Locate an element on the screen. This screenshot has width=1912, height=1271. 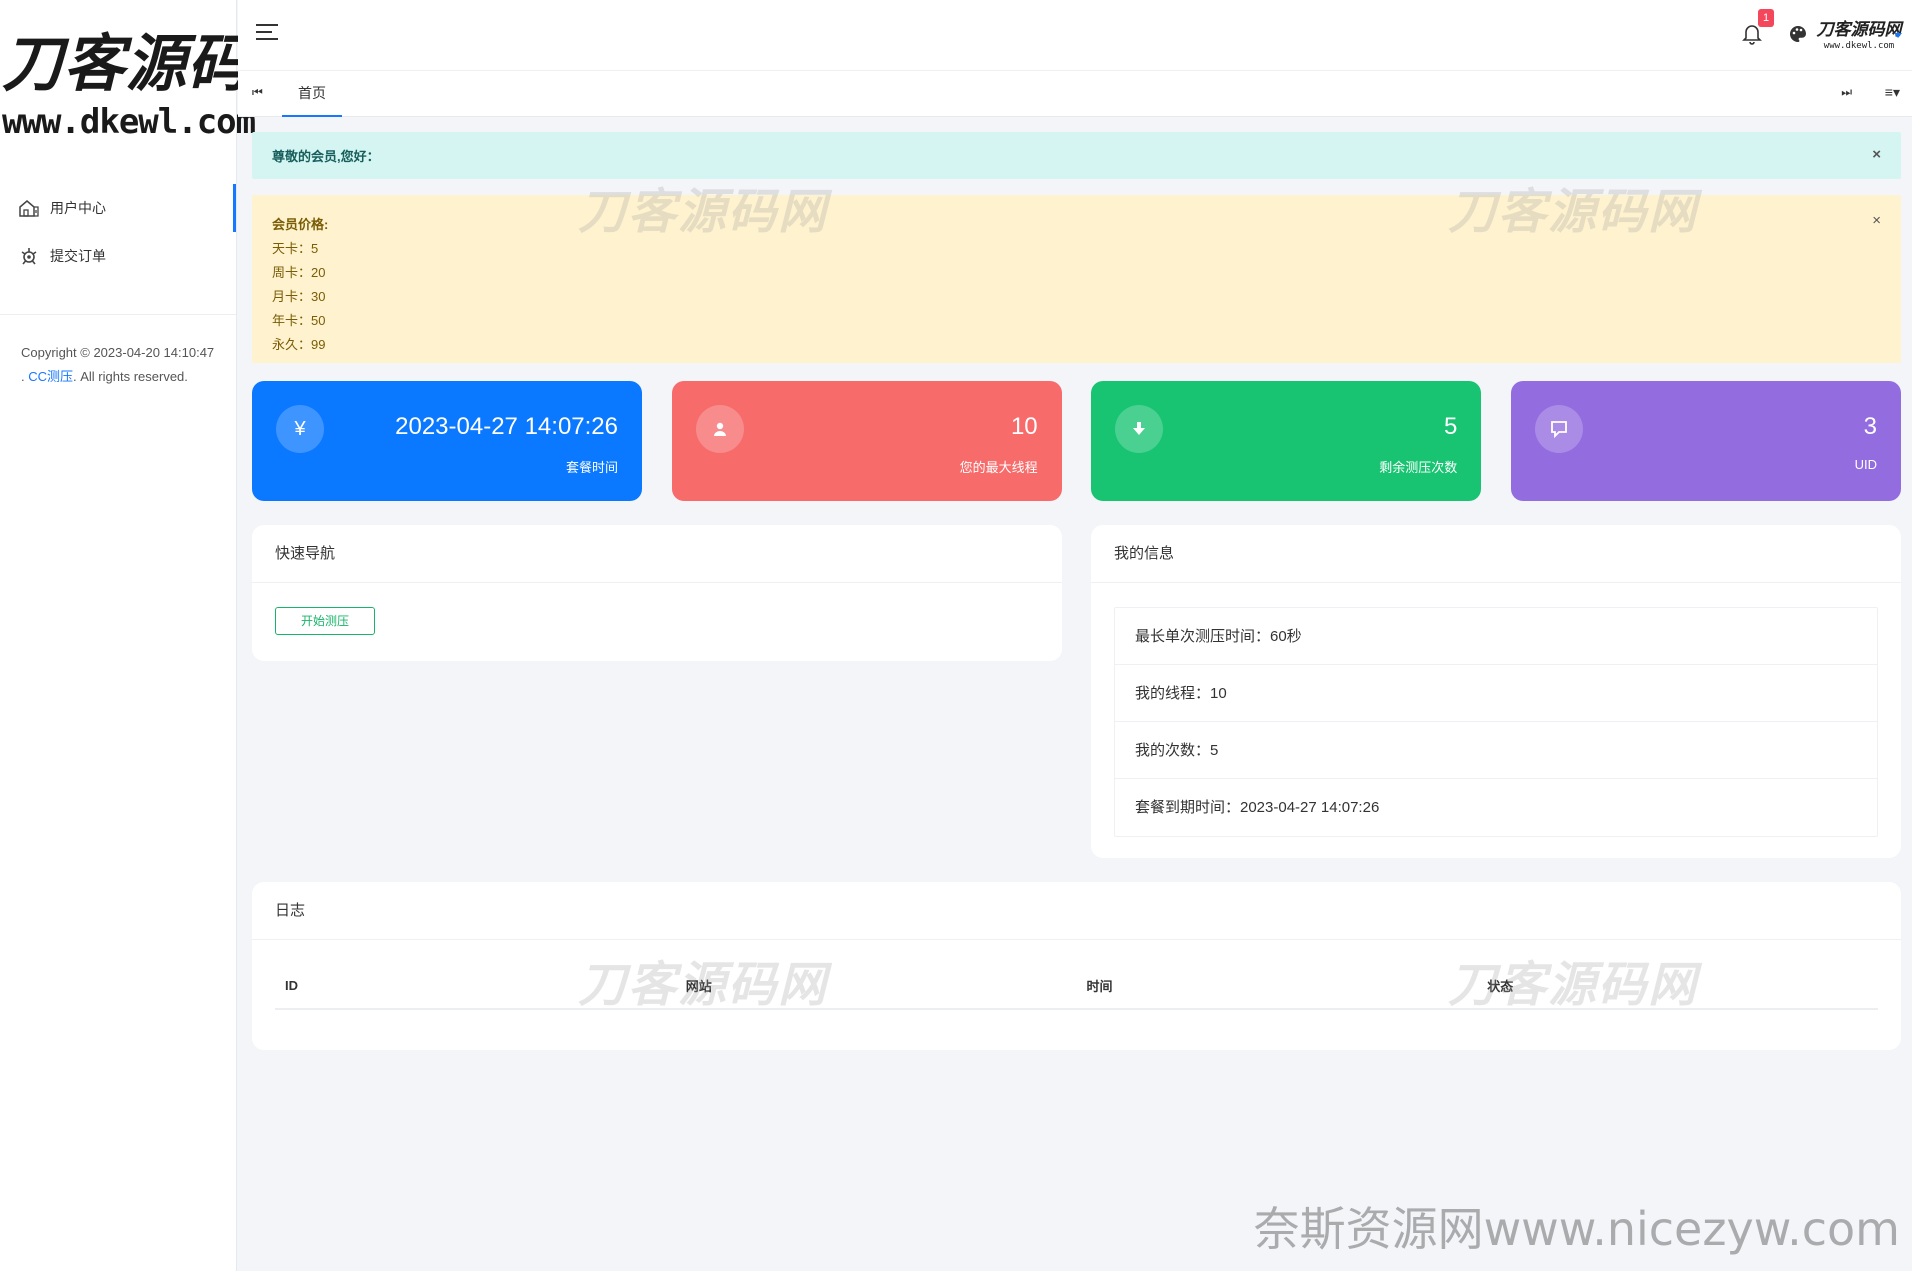
info-item: 我的线程：10 is located at coordinates (1496, 693).